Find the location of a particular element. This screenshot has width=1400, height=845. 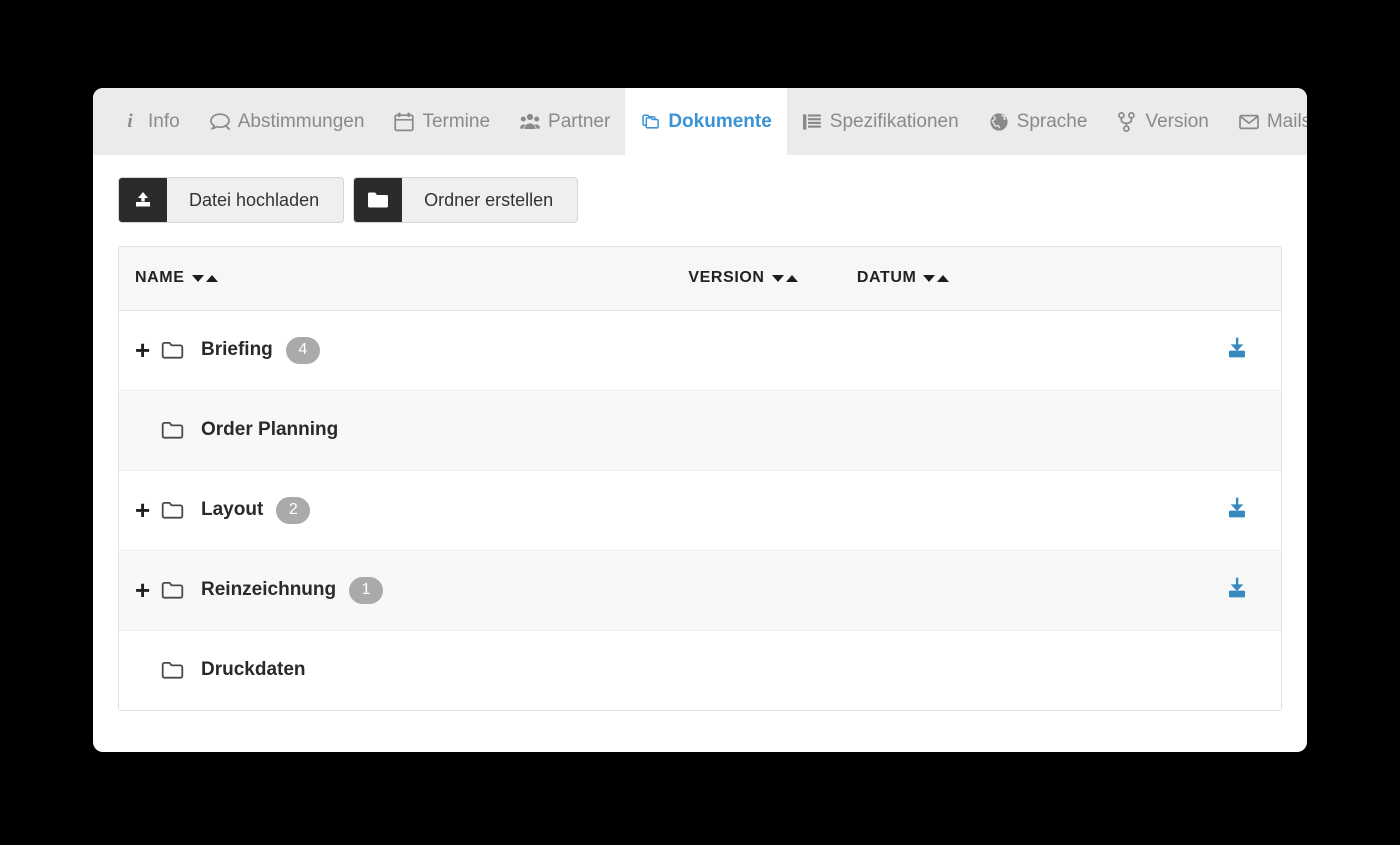

envelope-icon is located at coordinates (1248, 122).